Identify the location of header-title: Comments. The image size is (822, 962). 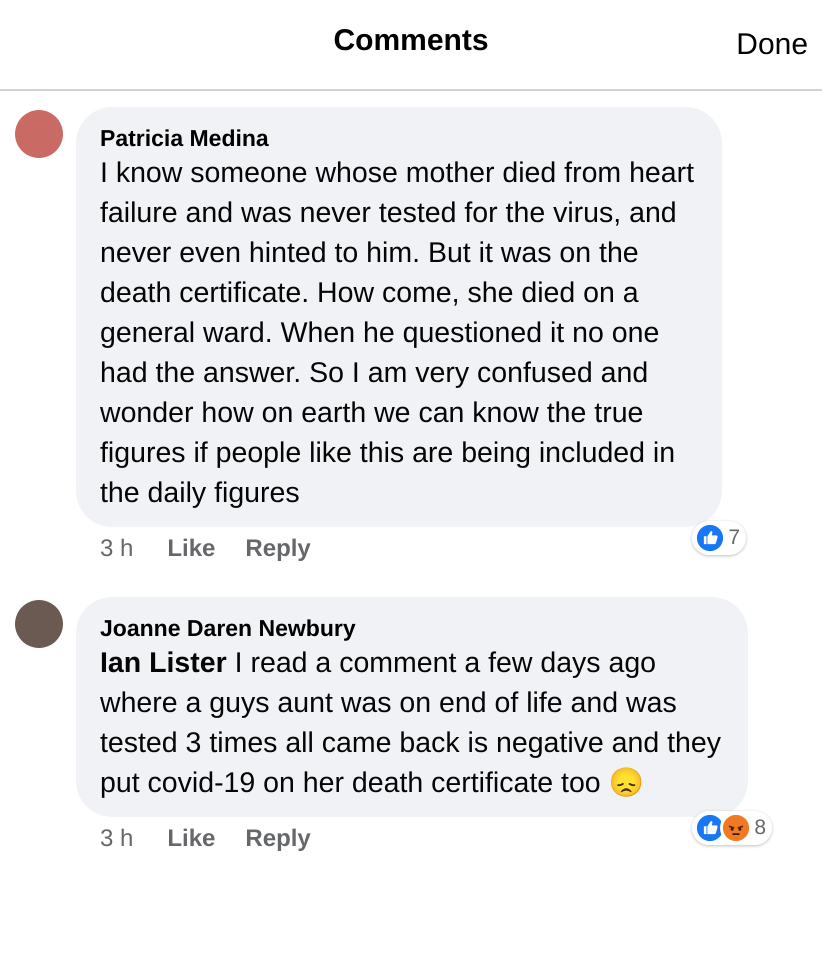
(411, 41).